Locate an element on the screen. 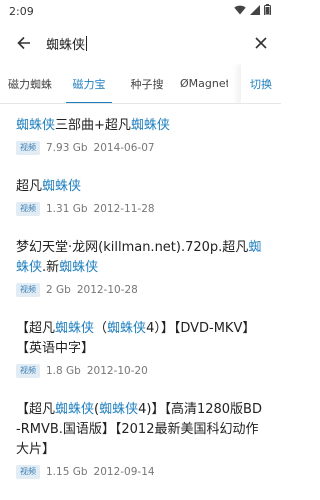  title-text: .新 is located at coordinates (51, 267).